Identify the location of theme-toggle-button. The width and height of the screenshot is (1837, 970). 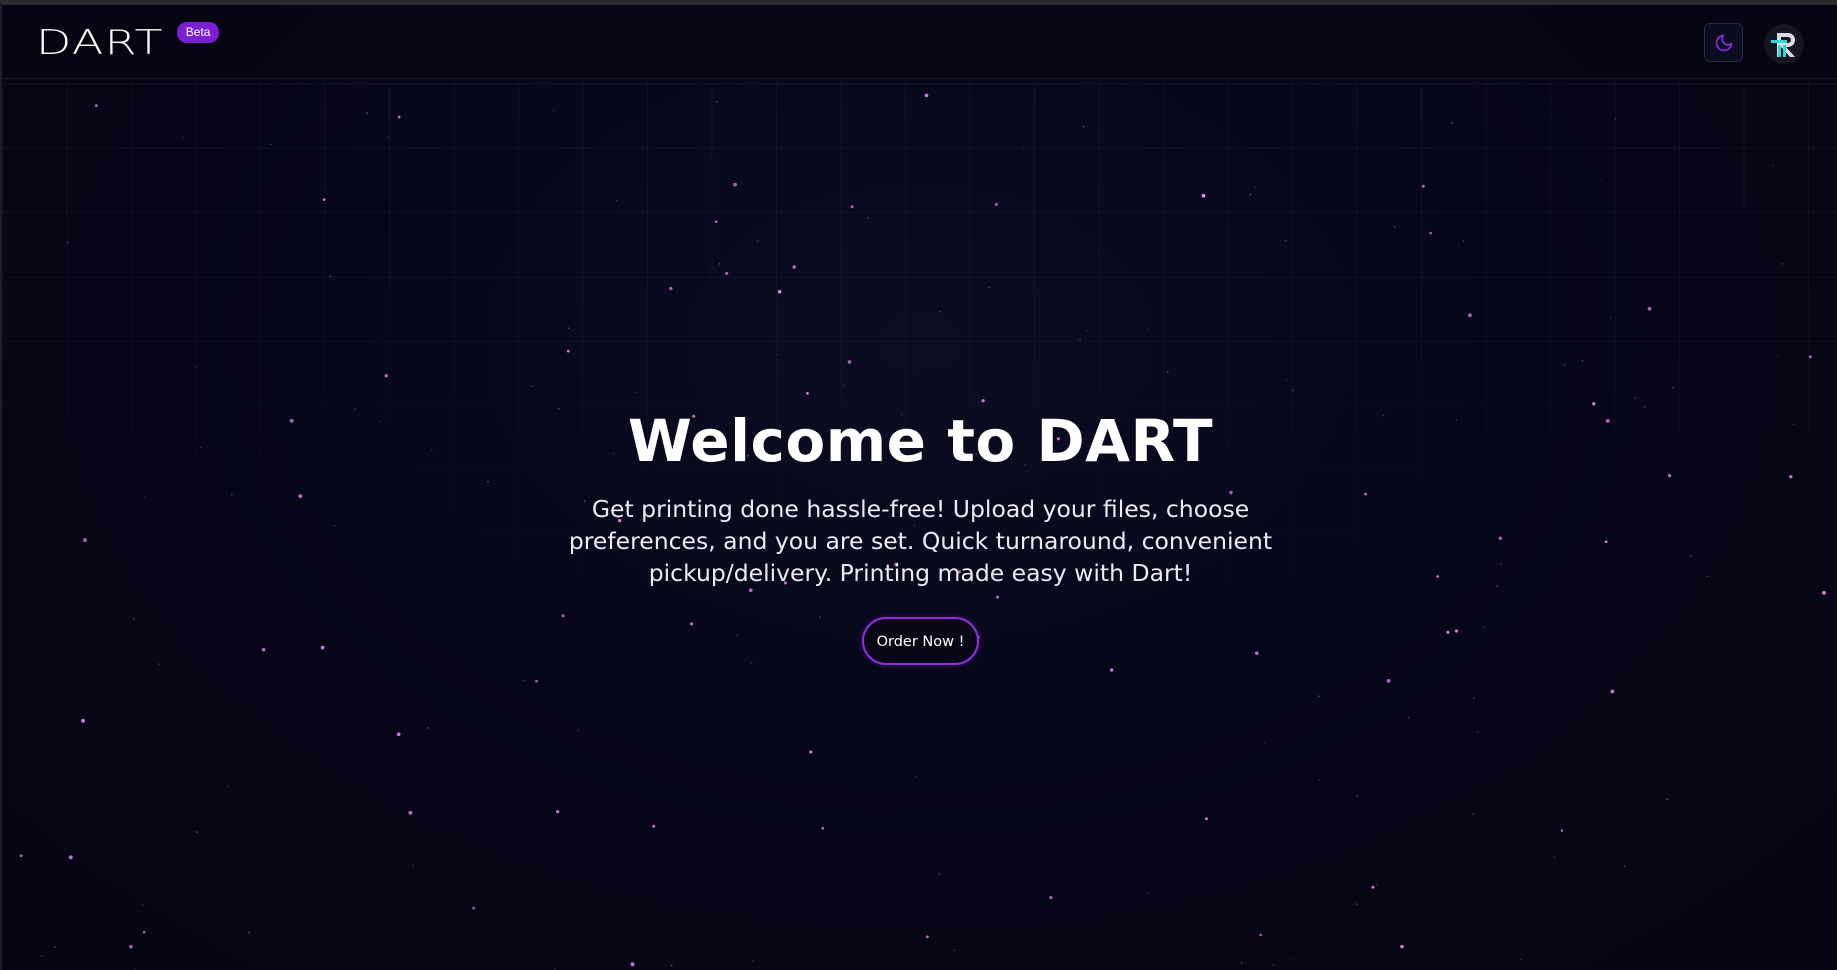
(1723, 42).